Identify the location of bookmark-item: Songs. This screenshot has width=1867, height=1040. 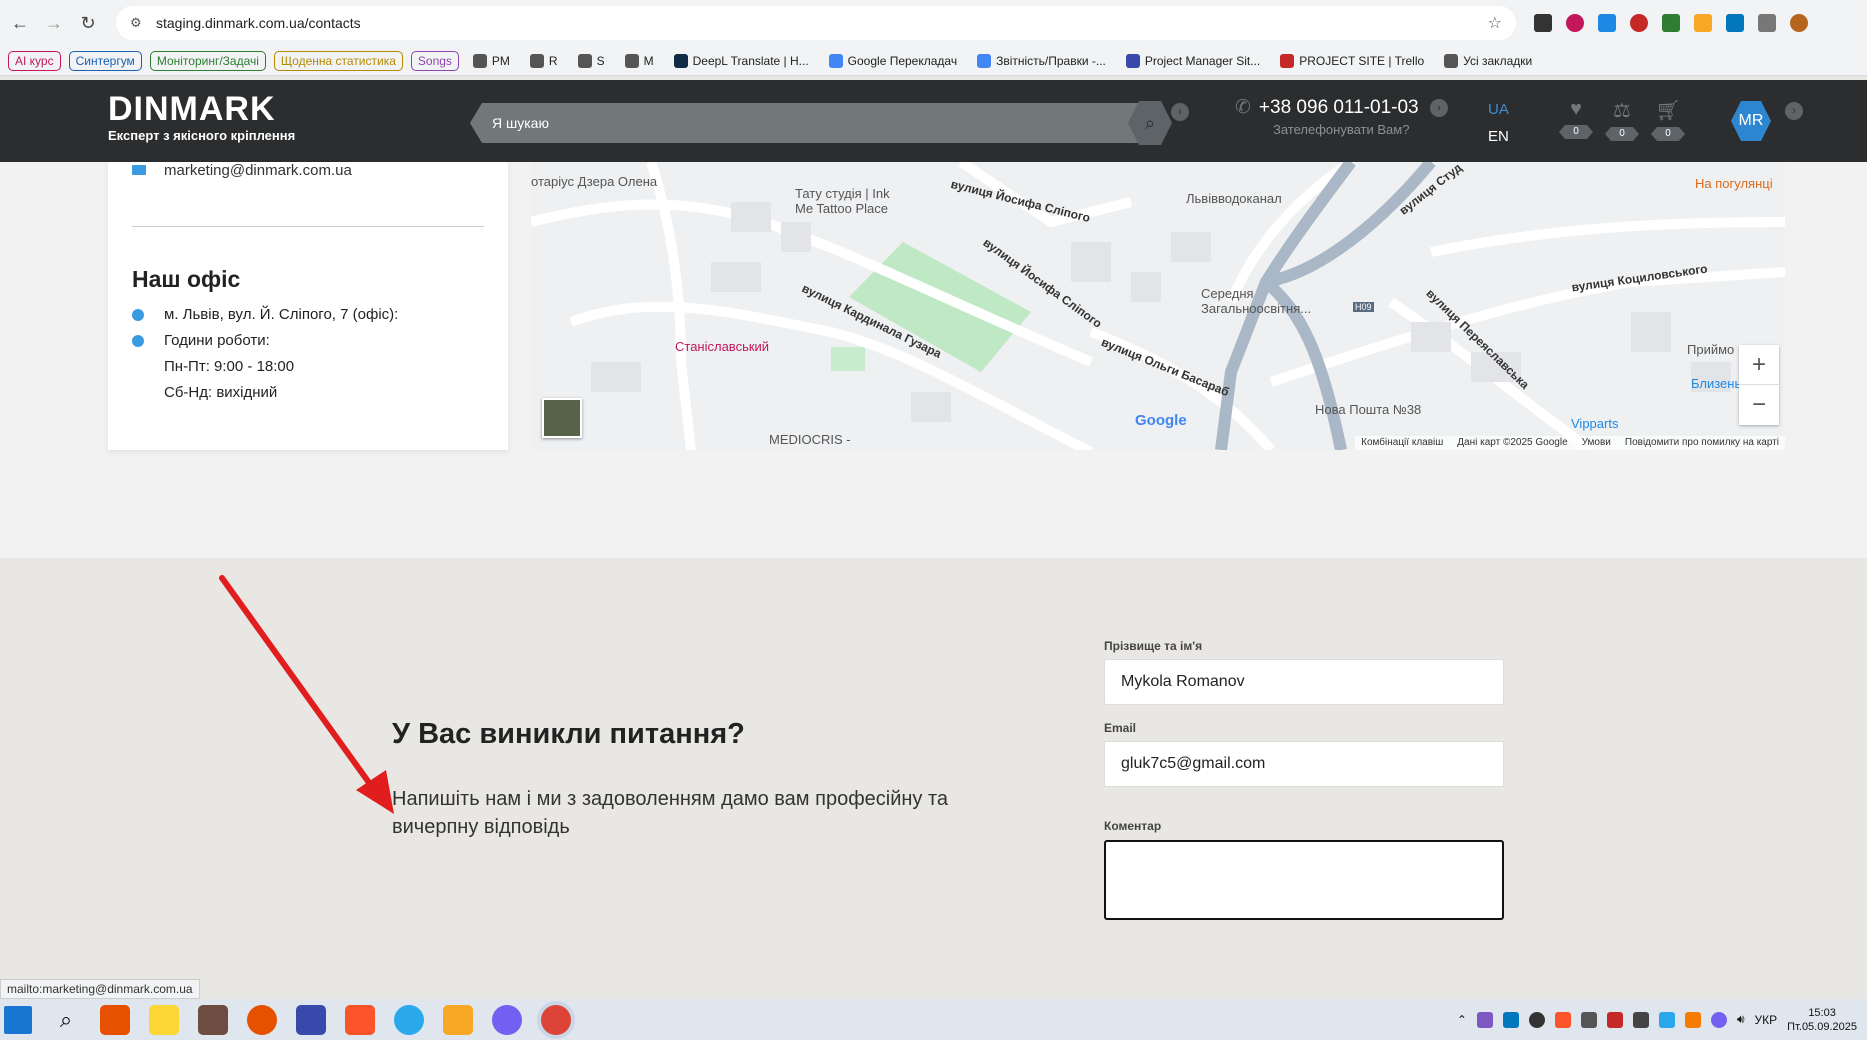
(434, 60).